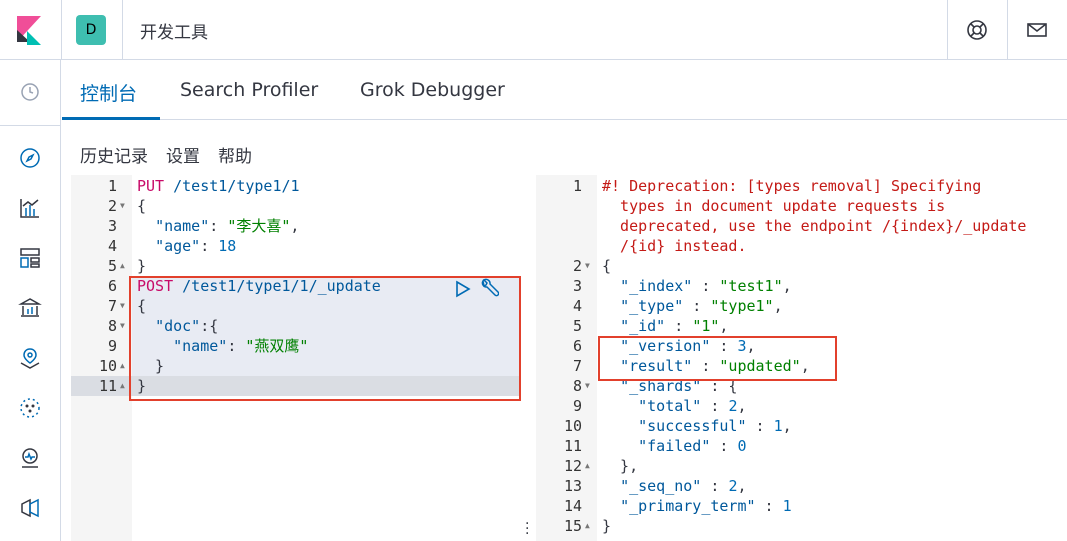 The image size is (1067, 541). I want to click on history-link: 历史记录, so click(114, 157).